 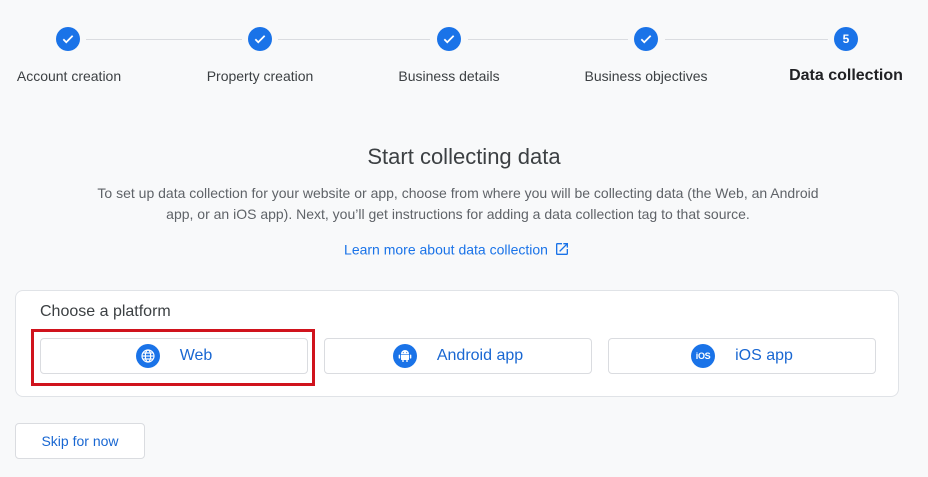 I want to click on platform-card-title: Choose a platform, so click(x=105, y=311).